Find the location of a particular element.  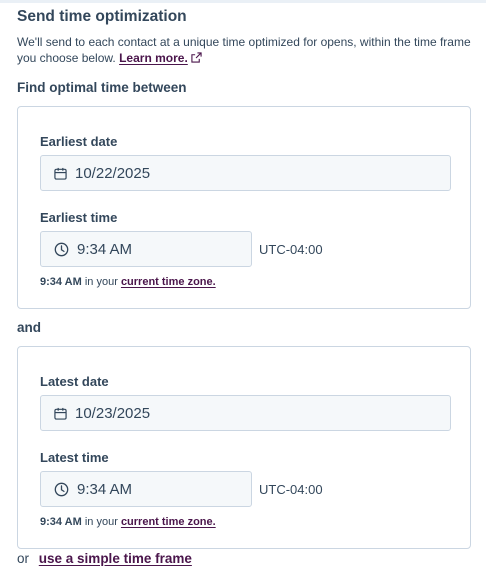

earliest-time-value: 9:34 AM is located at coordinates (105, 249).